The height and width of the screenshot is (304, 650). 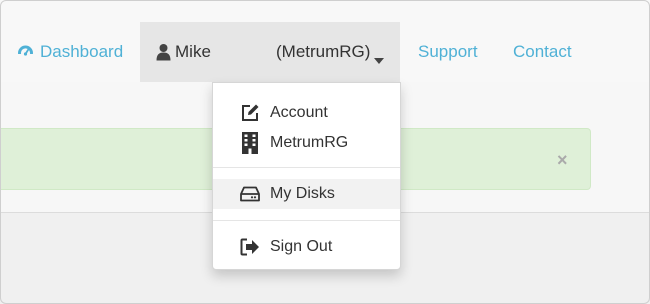 I want to click on alert-close-button: ×, so click(x=562, y=160).